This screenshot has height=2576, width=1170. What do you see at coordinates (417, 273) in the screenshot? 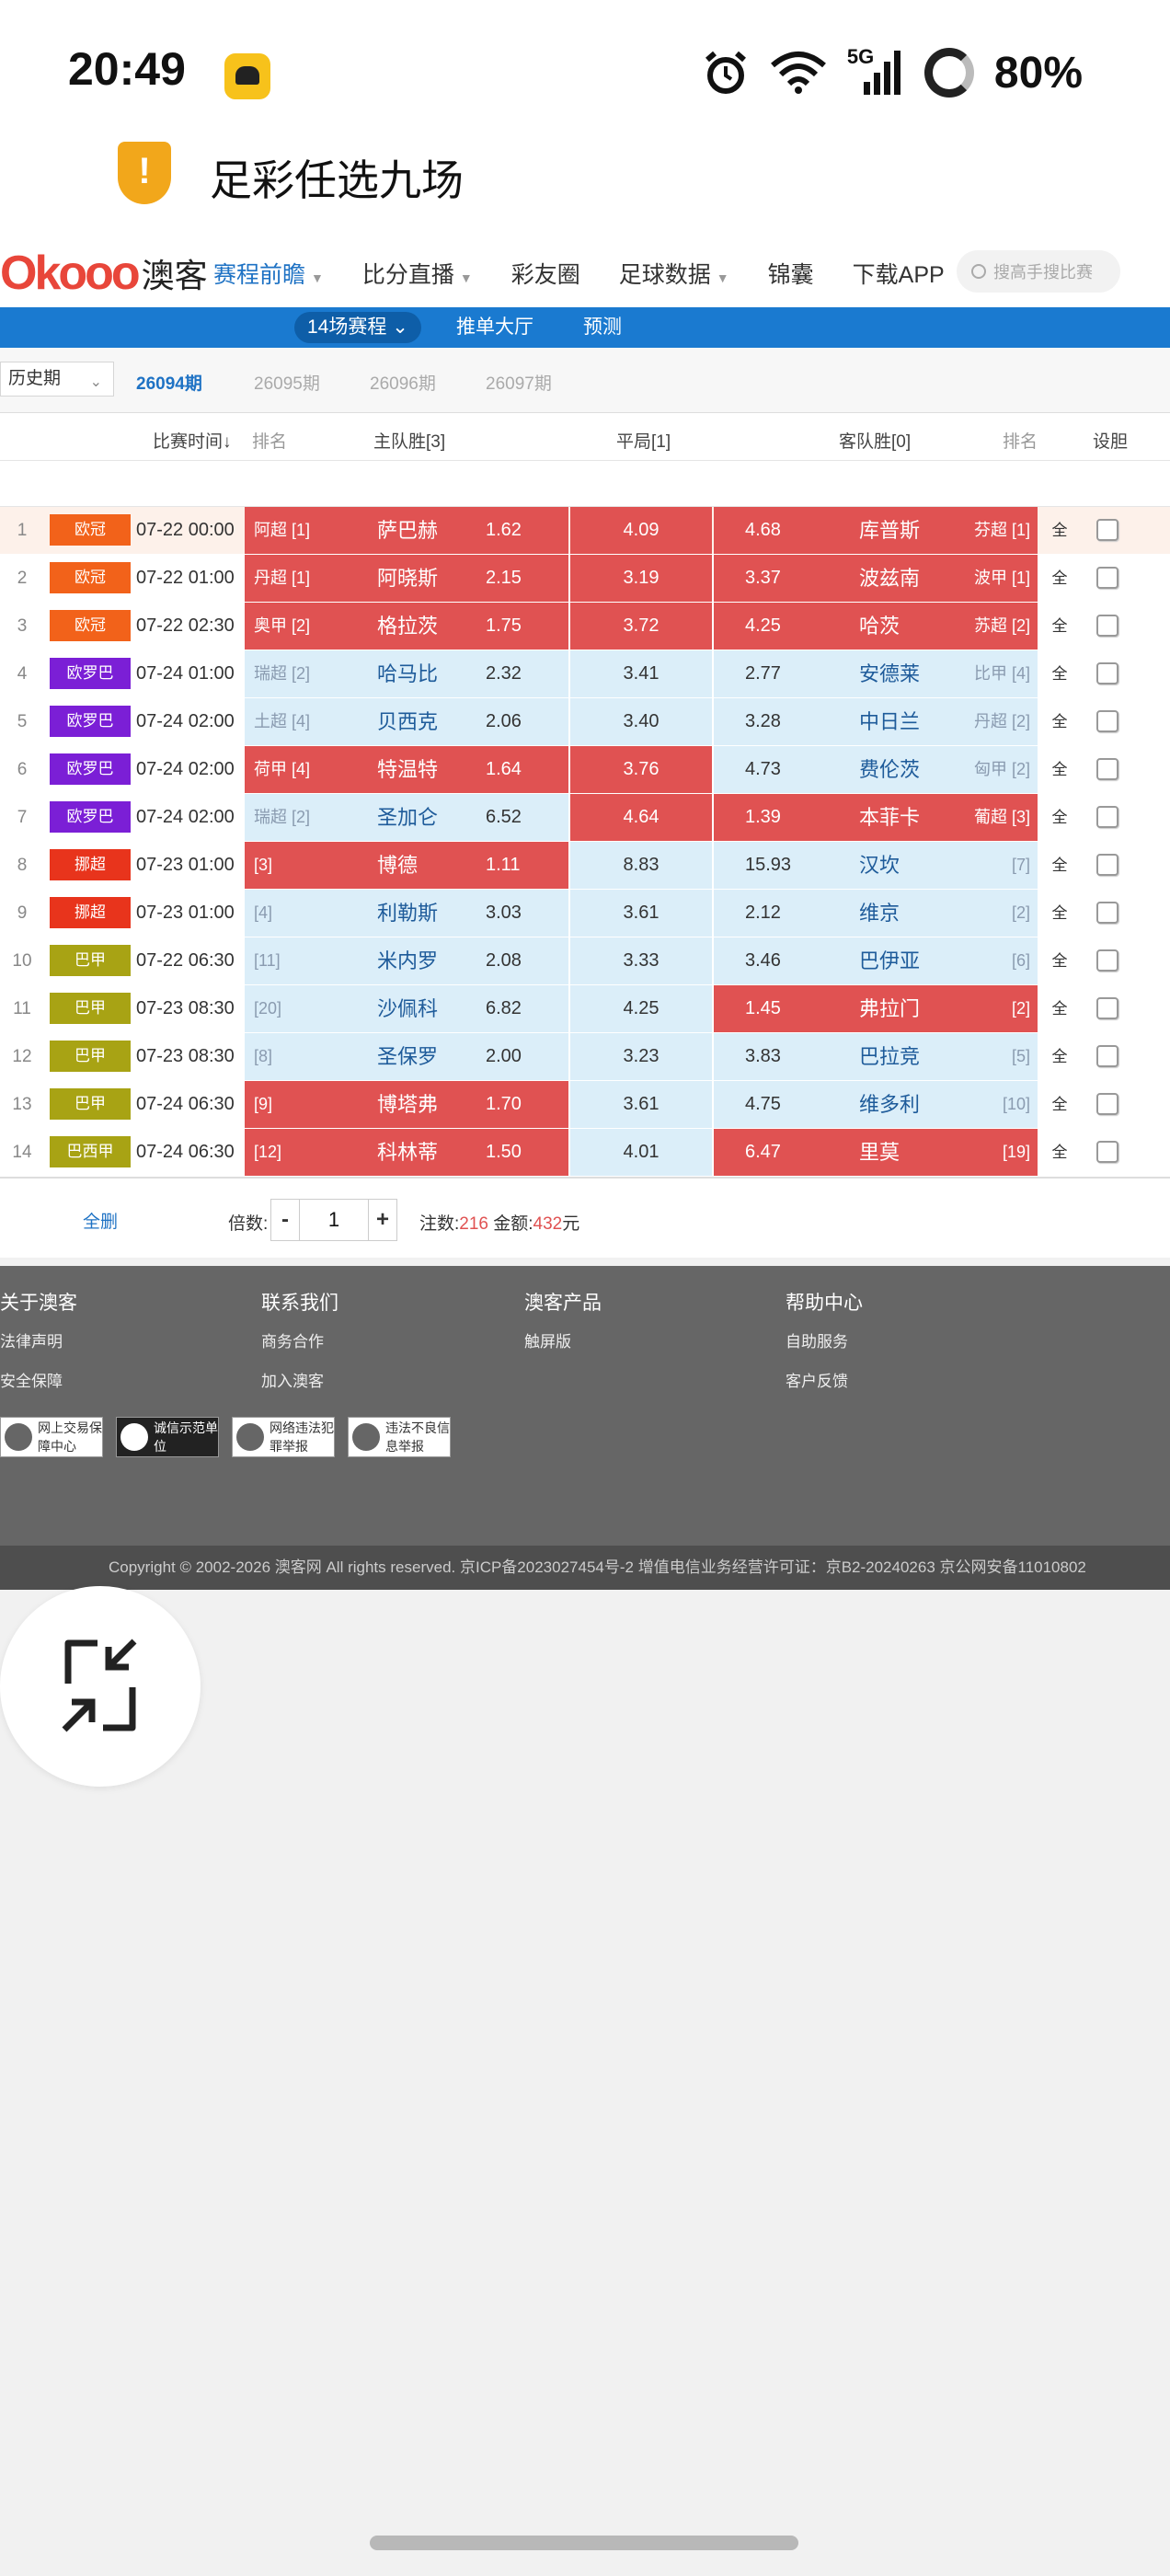
I see `nav-live-score: 比分直播 ▼` at bounding box center [417, 273].